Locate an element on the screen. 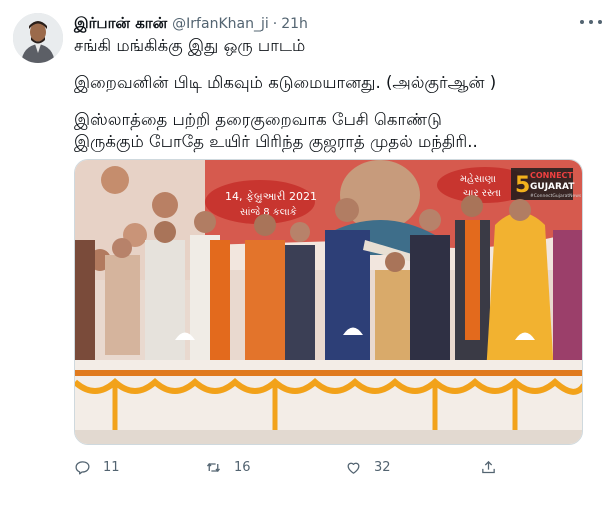  tweet-actions: 11 16 32 is located at coordinates (289, 467).